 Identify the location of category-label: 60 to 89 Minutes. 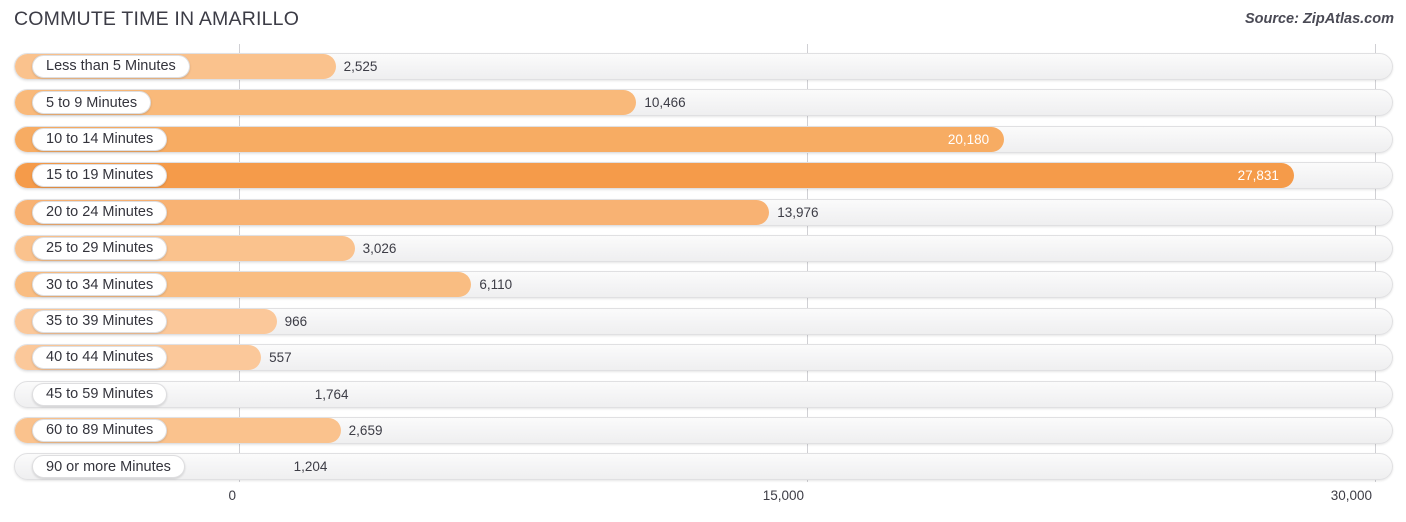
(100, 430).